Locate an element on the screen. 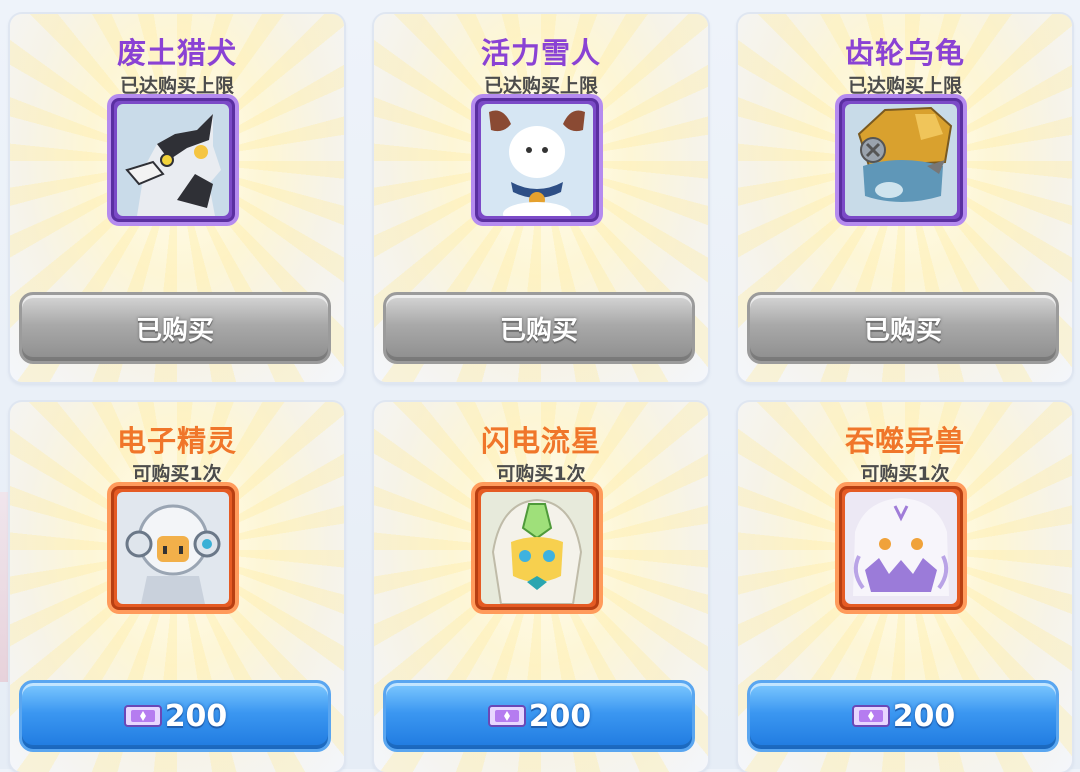 Image resolution: width=1080 pixels, height=772 pixels. snowman-creature-icon is located at coordinates (537, 160).